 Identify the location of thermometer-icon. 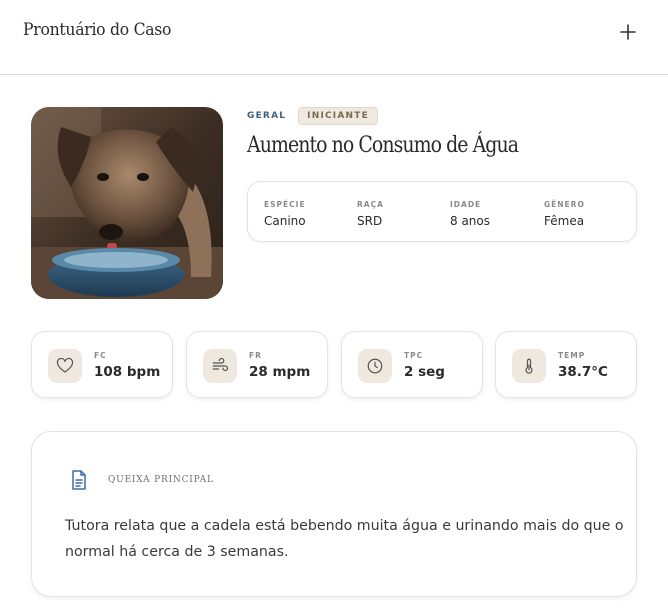
(529, 366).